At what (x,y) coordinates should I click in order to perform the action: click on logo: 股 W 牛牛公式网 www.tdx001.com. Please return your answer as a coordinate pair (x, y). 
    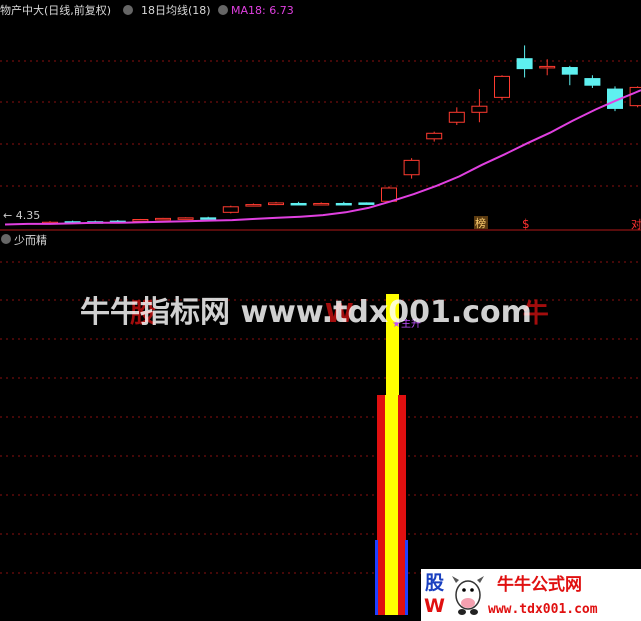
    Looking at the image, I should click on (531, 595).